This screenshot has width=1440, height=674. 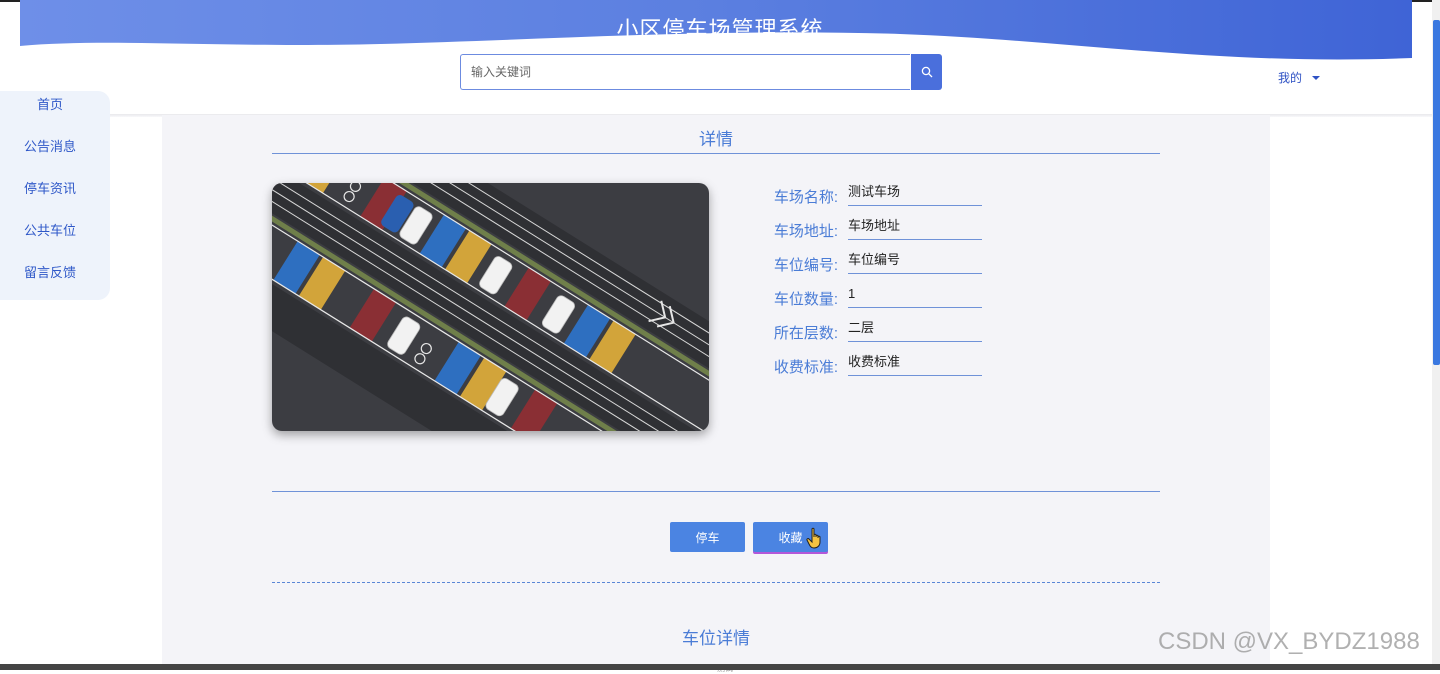 What do you see at coordinates (716, 153) in the screenshot?
I see `title-divider` at bounding box center [716, 153].